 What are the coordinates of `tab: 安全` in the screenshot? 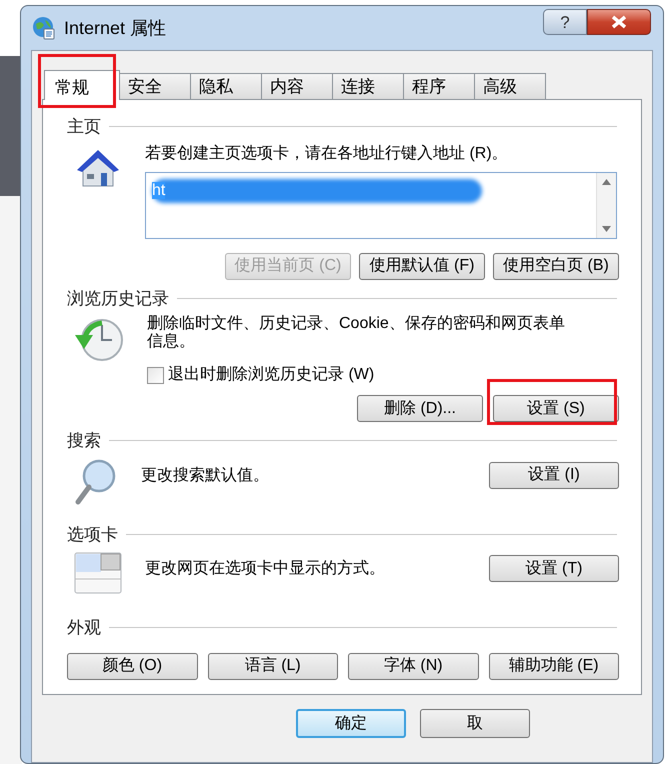 It's located at (155, 86).